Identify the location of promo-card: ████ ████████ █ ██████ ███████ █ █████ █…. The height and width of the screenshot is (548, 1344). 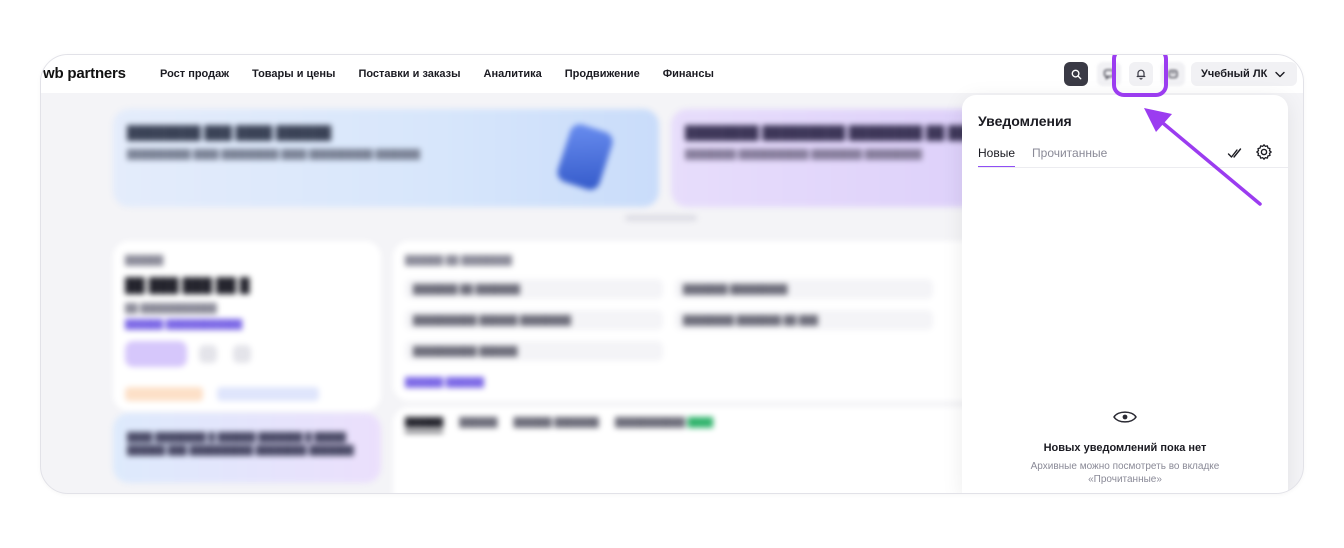
(247, 448).